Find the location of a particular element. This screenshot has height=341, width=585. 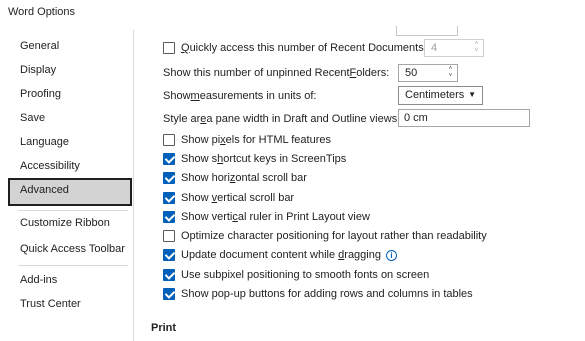

option-show-shortcut-keys: Show shortcut keys in ScreenTips is located at coordinates (254, 159).